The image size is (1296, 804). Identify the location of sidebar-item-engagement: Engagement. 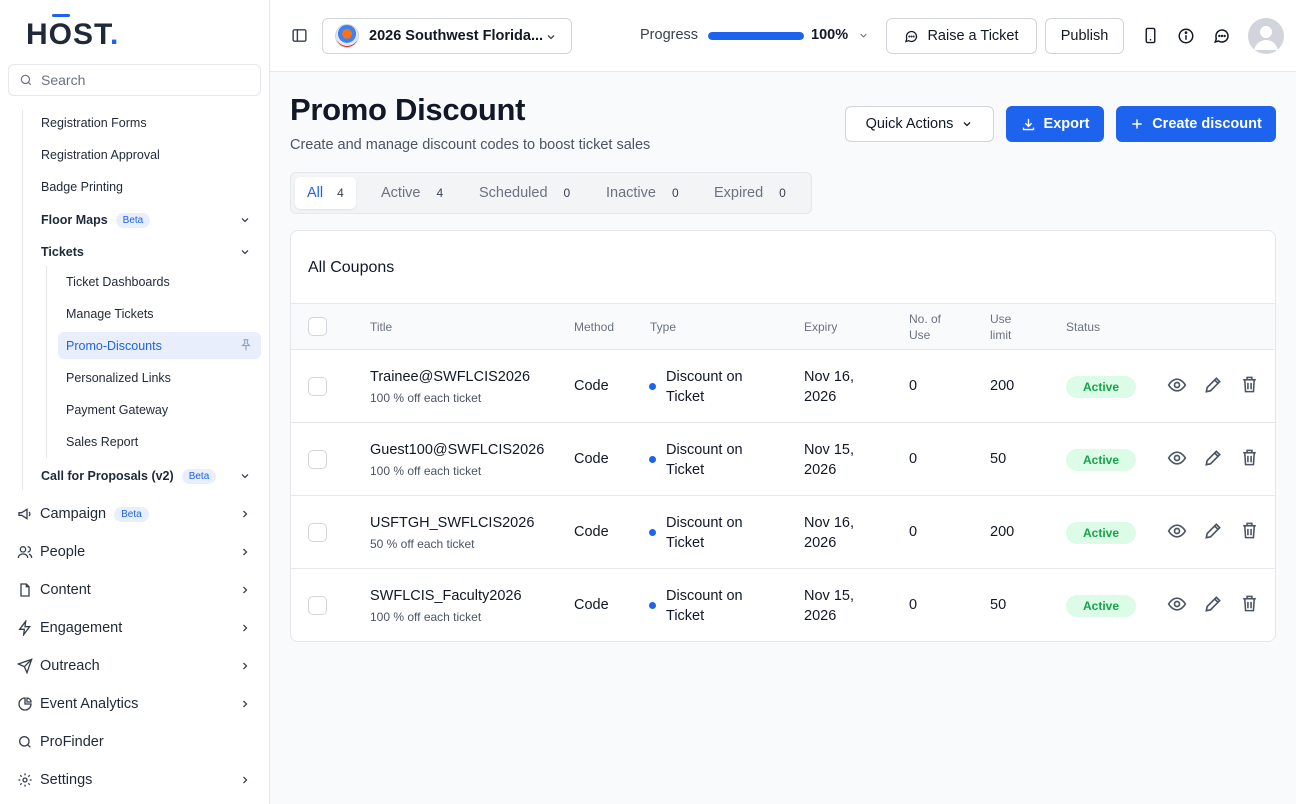
(138, 628).